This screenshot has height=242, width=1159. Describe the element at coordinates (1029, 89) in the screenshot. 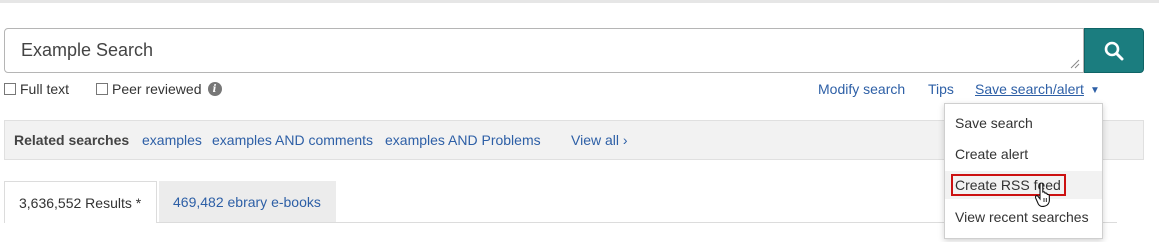

I see `save-search-alert-label: Save search/alert` at that location.